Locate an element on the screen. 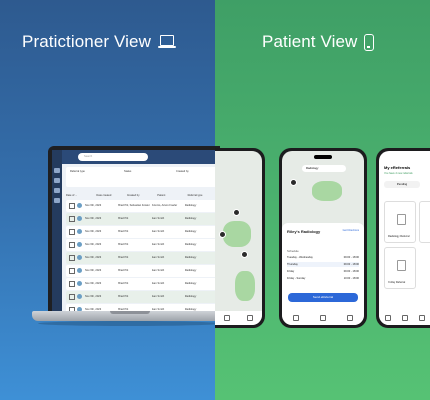 The height and width of the screenshot is (400, 430). referral-tile: X-Ray Referral is located at coordinates (400, 268).